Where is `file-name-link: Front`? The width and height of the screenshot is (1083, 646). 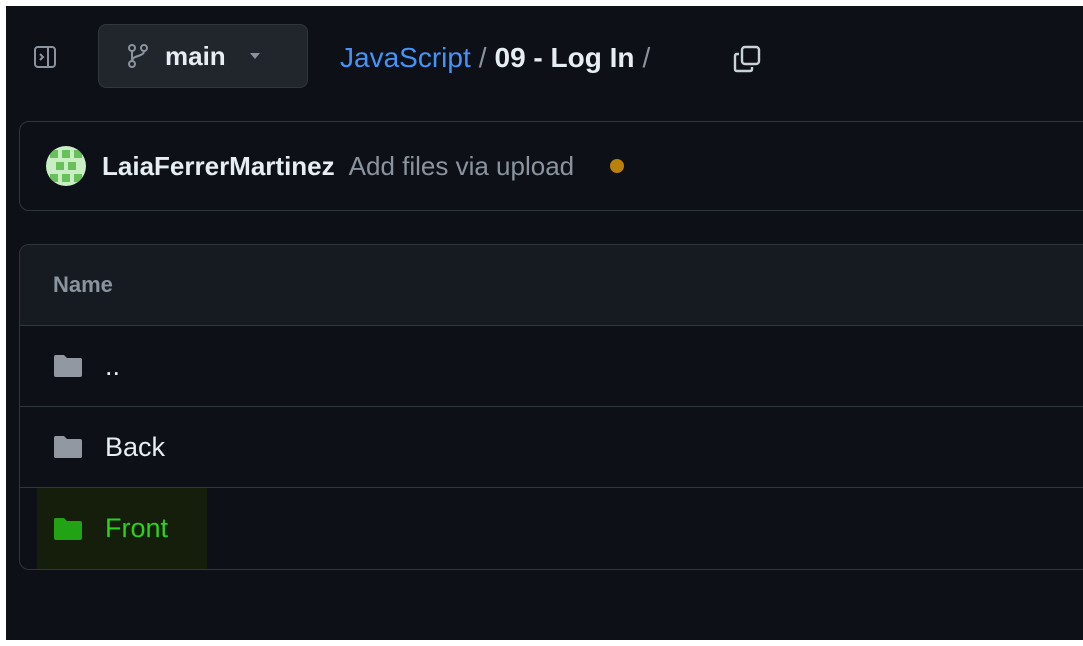
file-name-link: Front is located at coordinates (136, 528).